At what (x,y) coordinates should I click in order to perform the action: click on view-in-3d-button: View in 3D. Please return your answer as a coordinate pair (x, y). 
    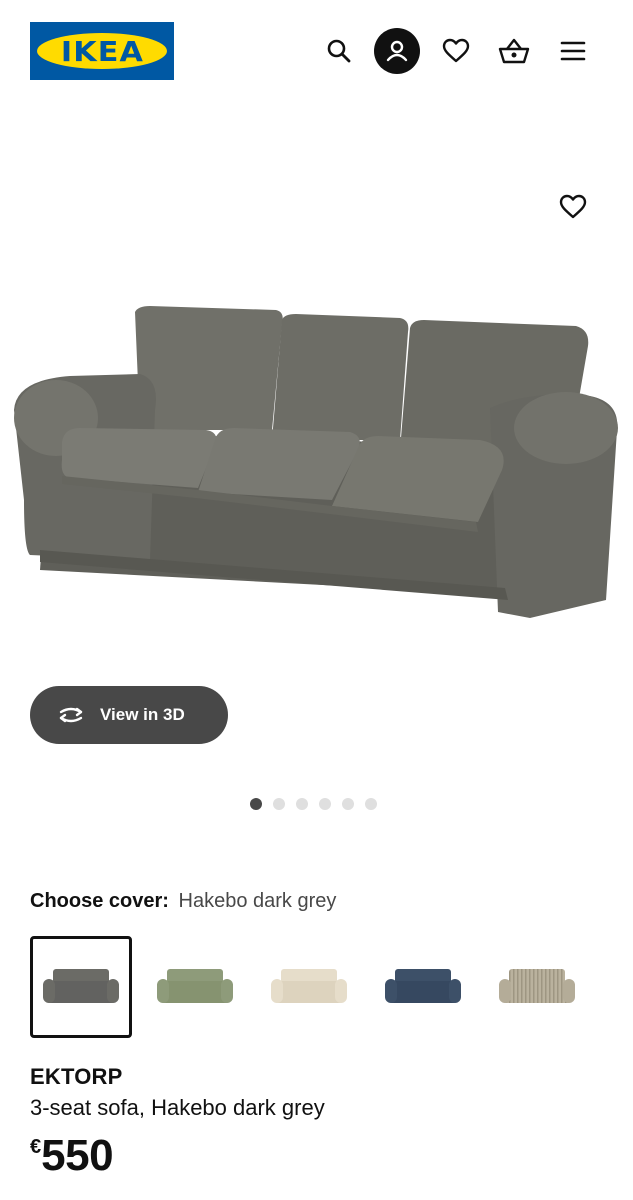
    Looking at the image, I should click on (129, 715).